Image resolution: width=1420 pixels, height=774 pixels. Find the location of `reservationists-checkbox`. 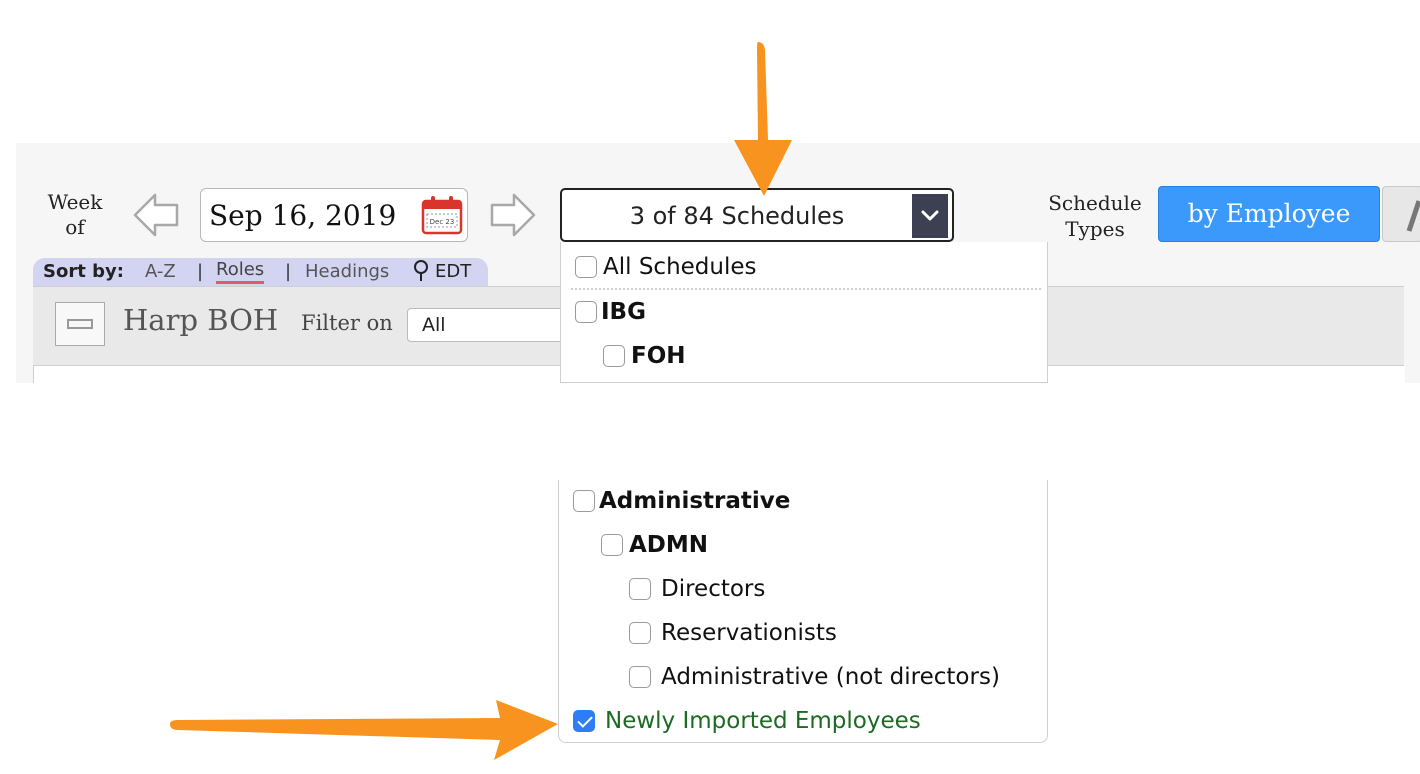

reservationists-checkbox is located at coordinates (640, 633).